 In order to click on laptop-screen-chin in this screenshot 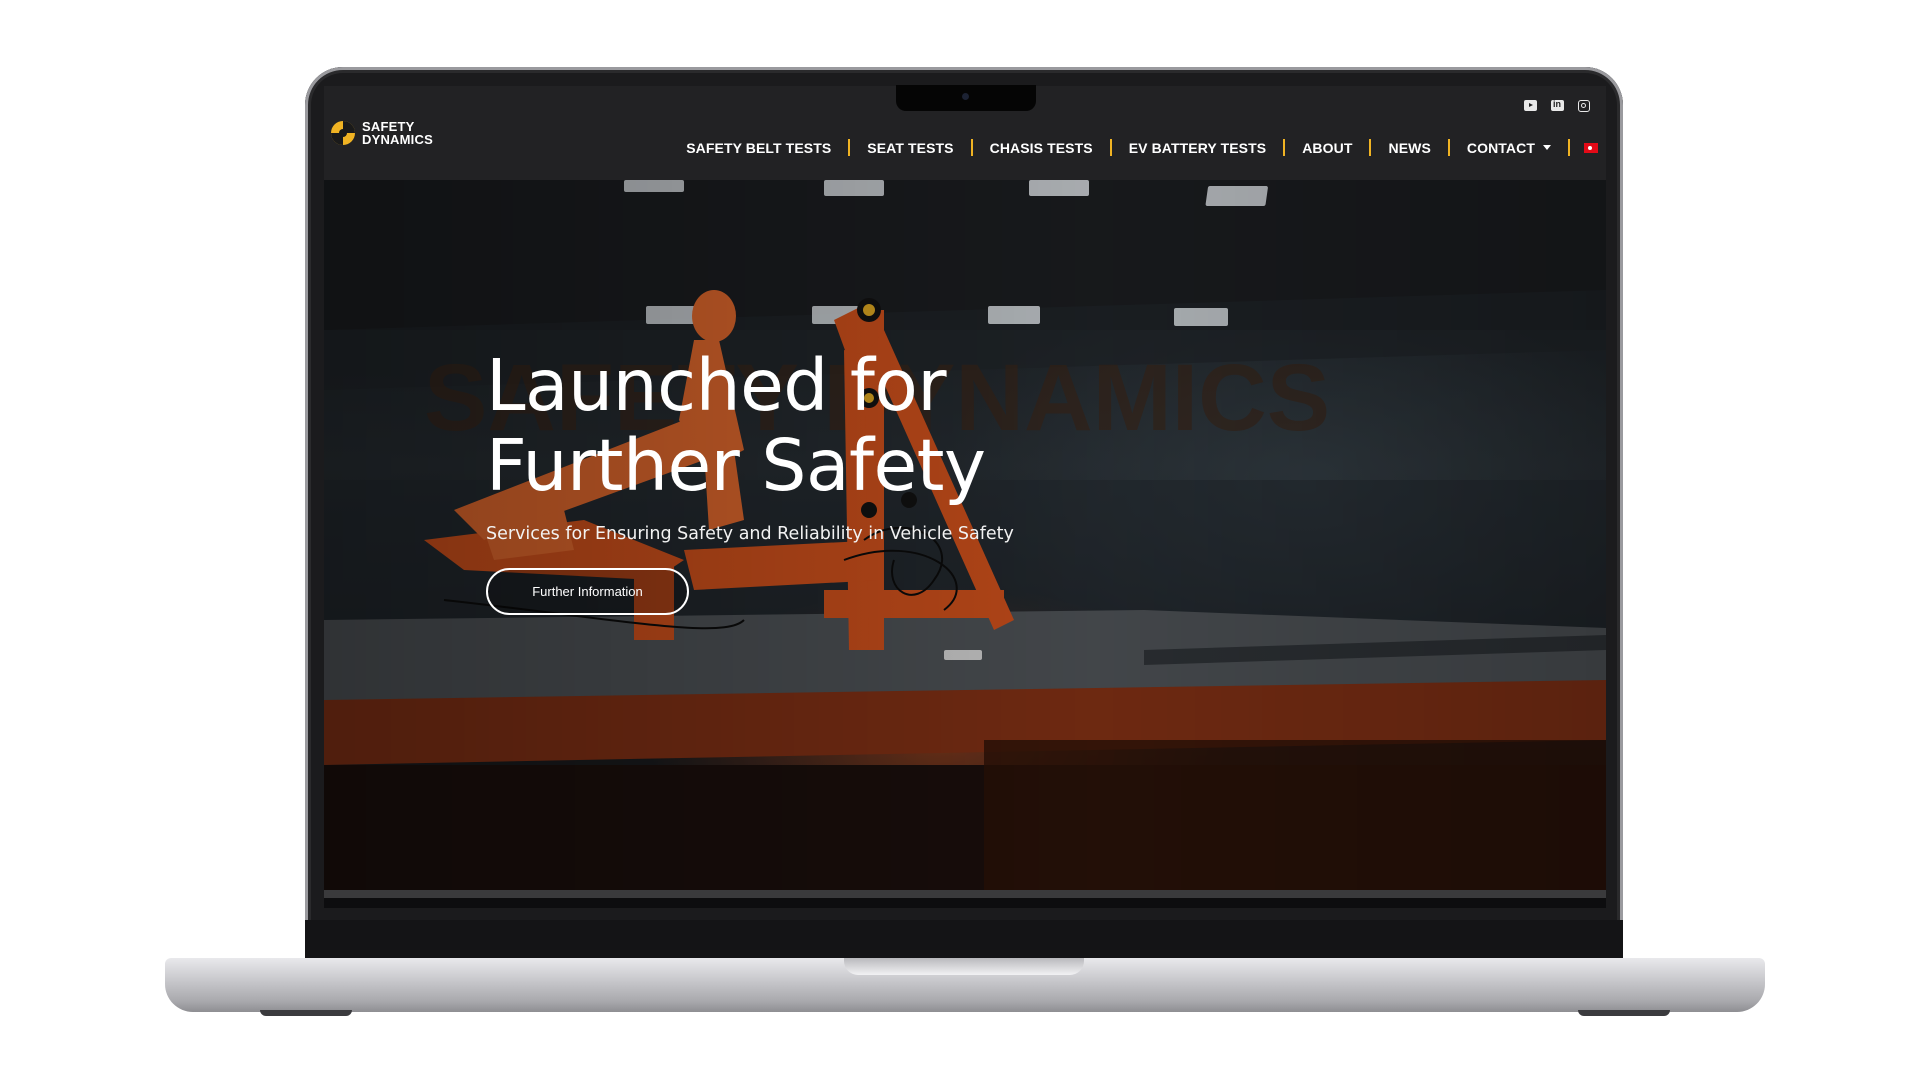, I will do `click(964, 941)`.